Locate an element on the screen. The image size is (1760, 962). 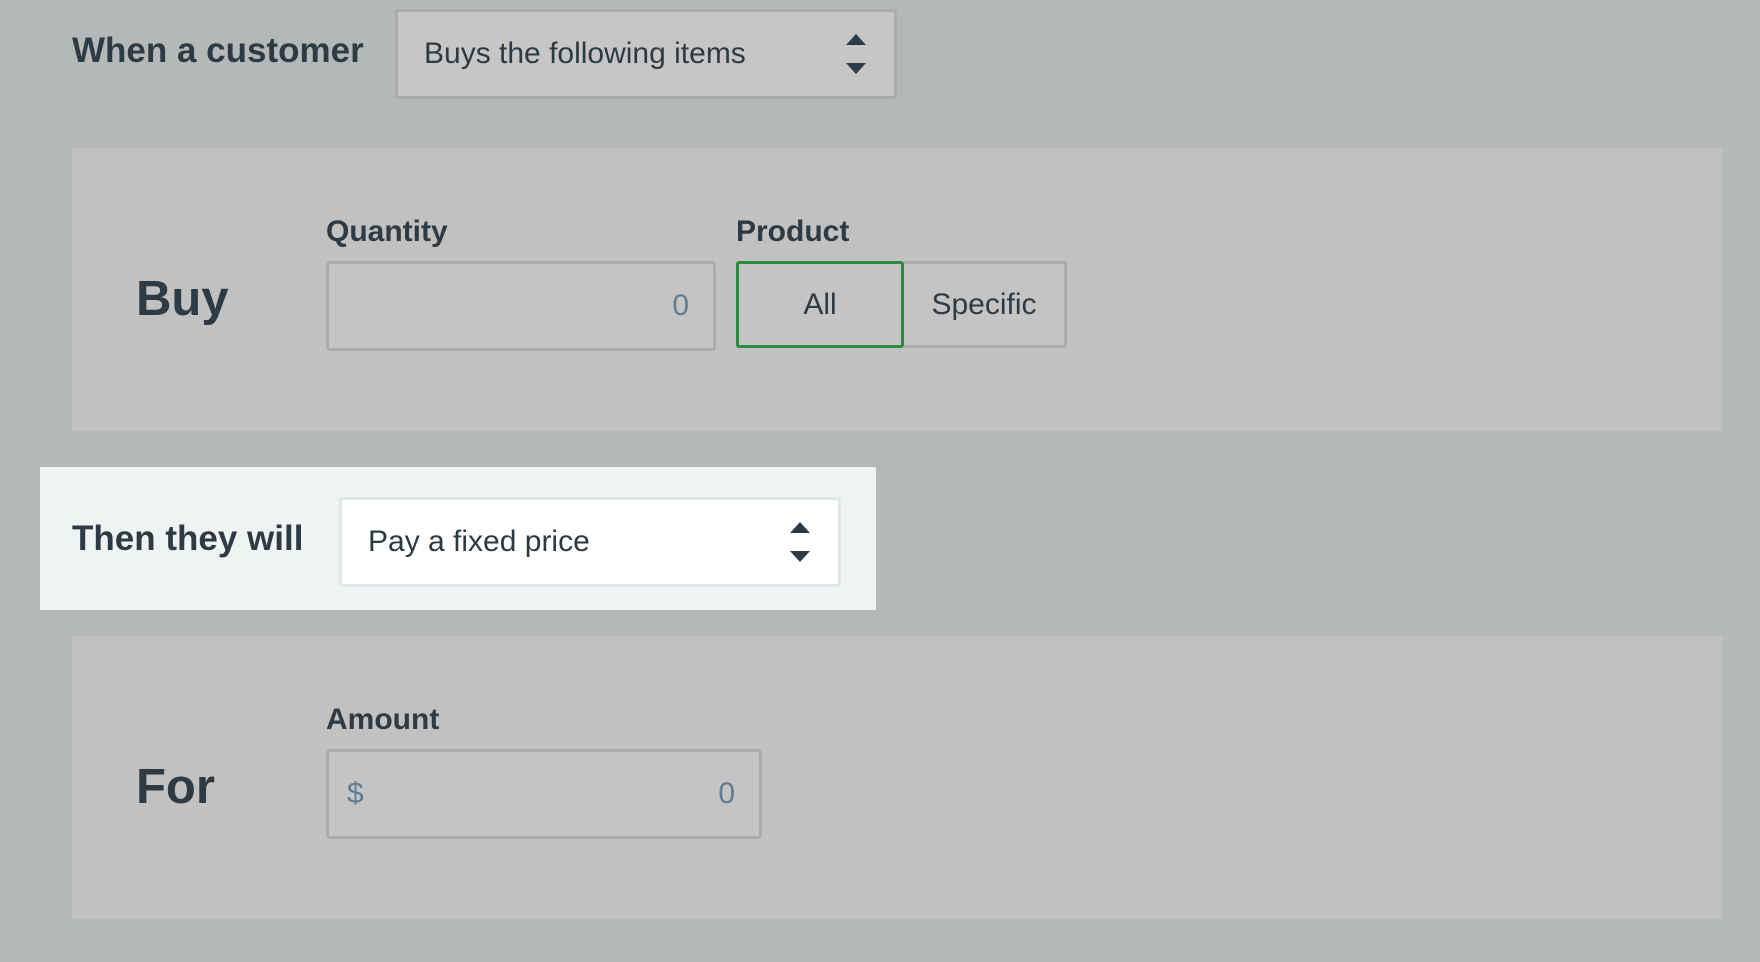
condition-select: Buys the following items is located at coordinates (646, 54).